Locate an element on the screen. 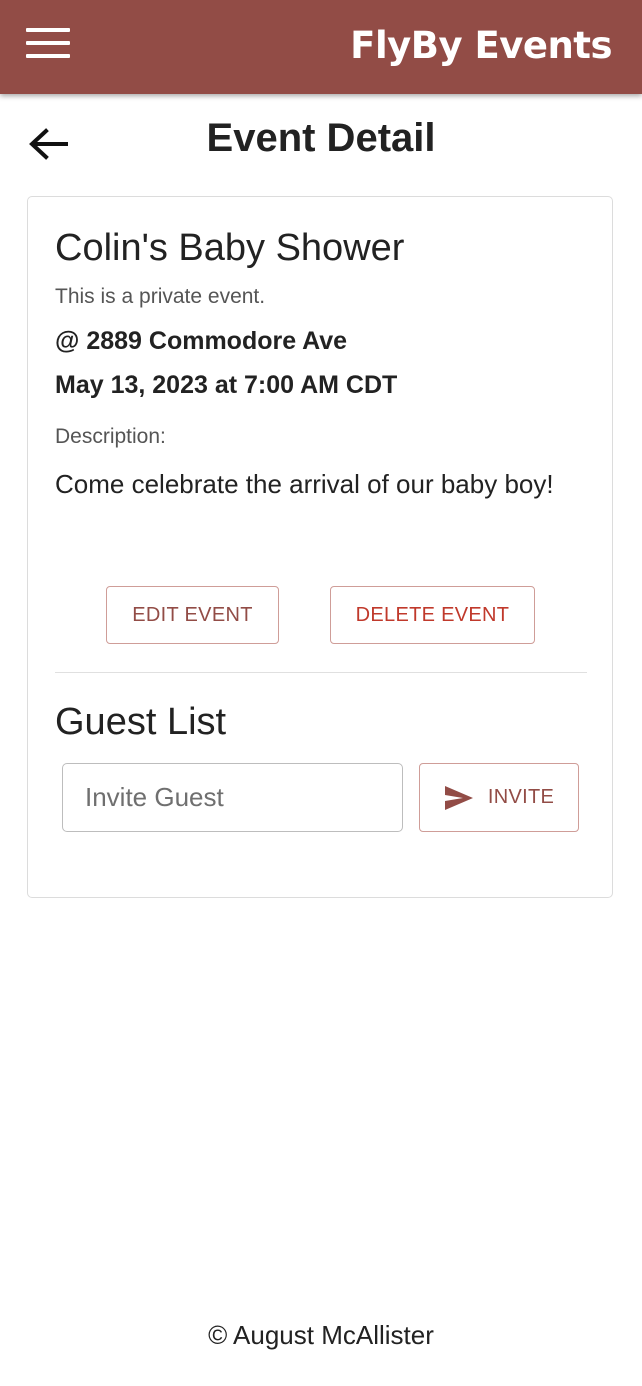 The height and width of the screenshot is (1386, 642). app-brand-title: FlyBy Events is located at coordinates (481, 45).